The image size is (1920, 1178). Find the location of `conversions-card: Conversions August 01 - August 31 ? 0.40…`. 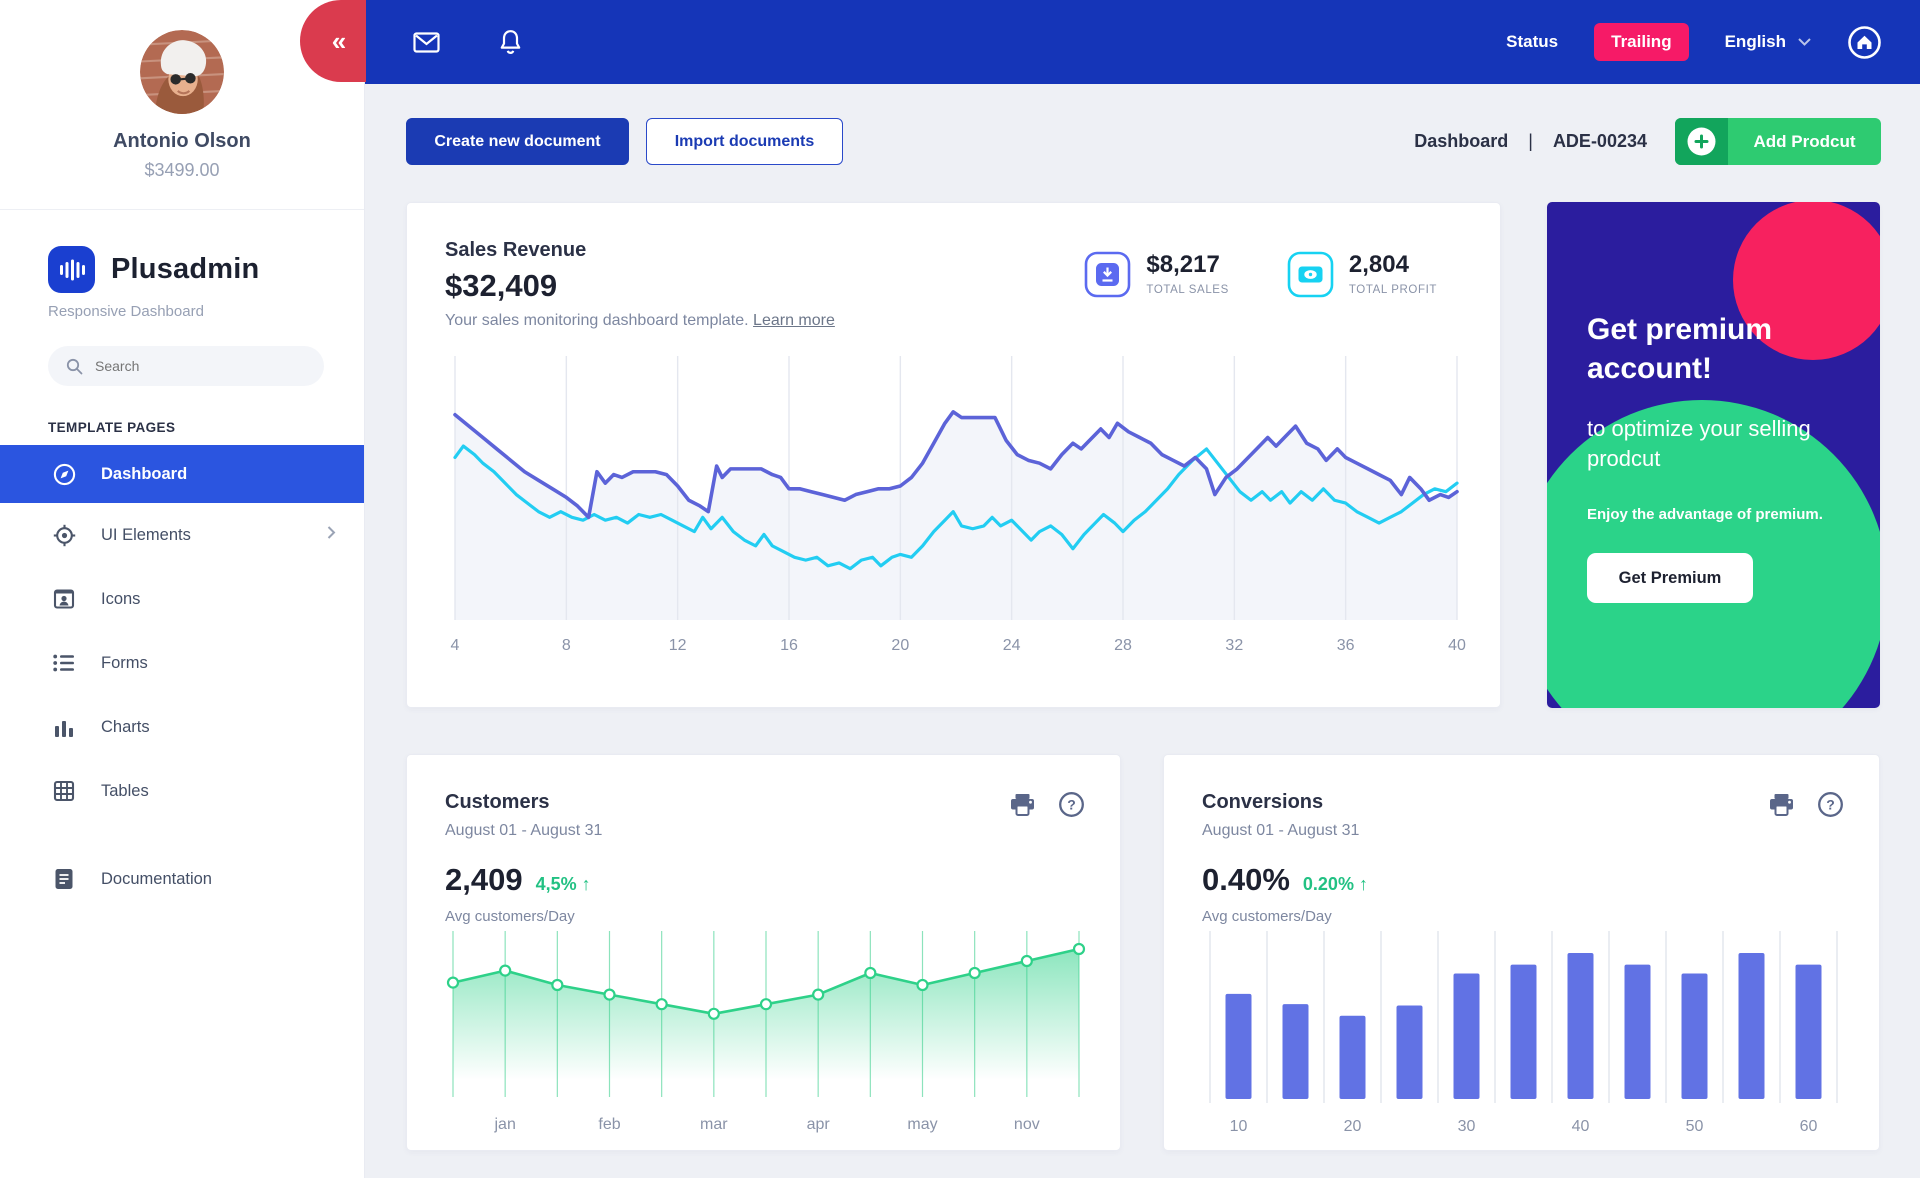

conversions-card: Conversions August 01 - August 31 ? 0.40… is located at coordinates (1521, 952).